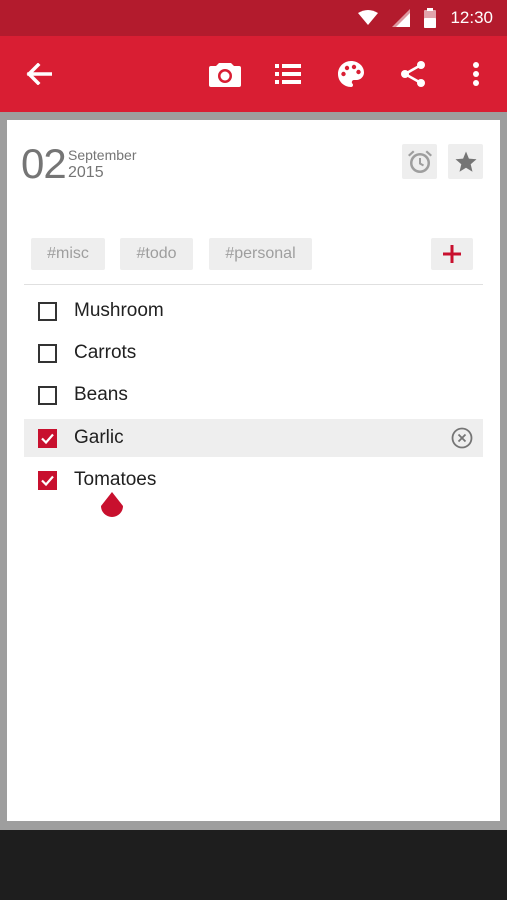  I want to click on share-icon, so click(413, 74).